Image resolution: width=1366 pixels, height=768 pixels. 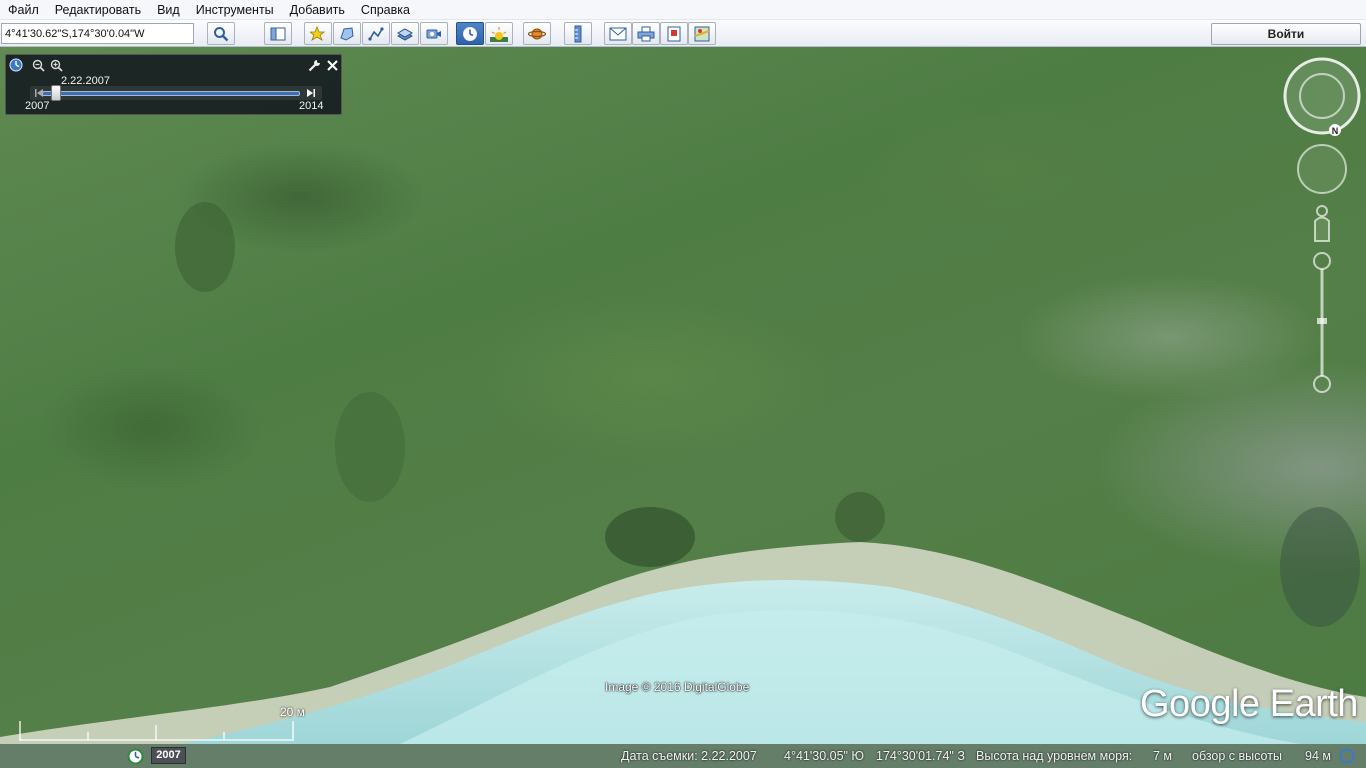 I want to click on envelope-icon, so click(x=618, y=33).